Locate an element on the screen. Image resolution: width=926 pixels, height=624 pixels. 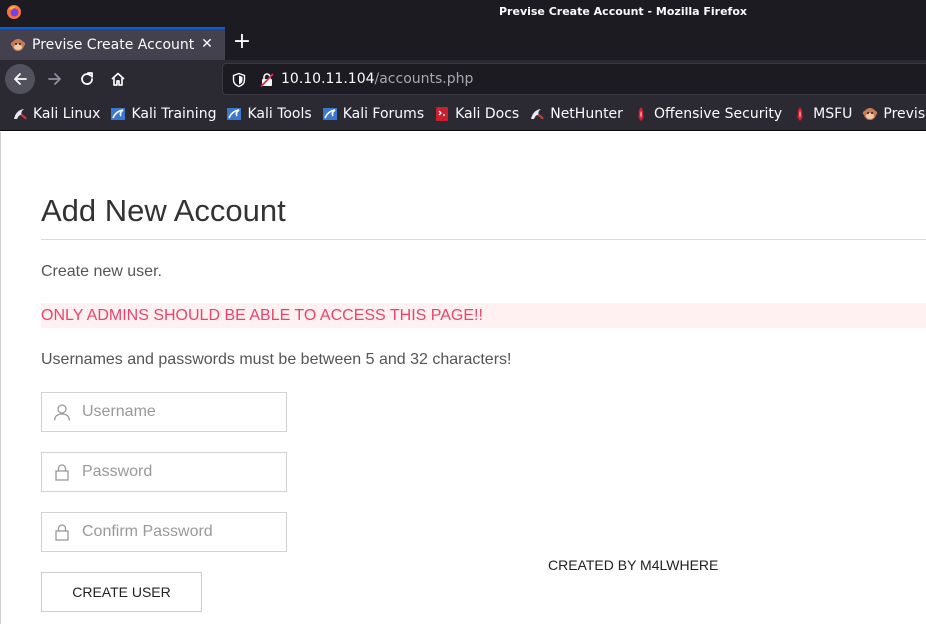
forward-button is located at coordinates (55, 79).